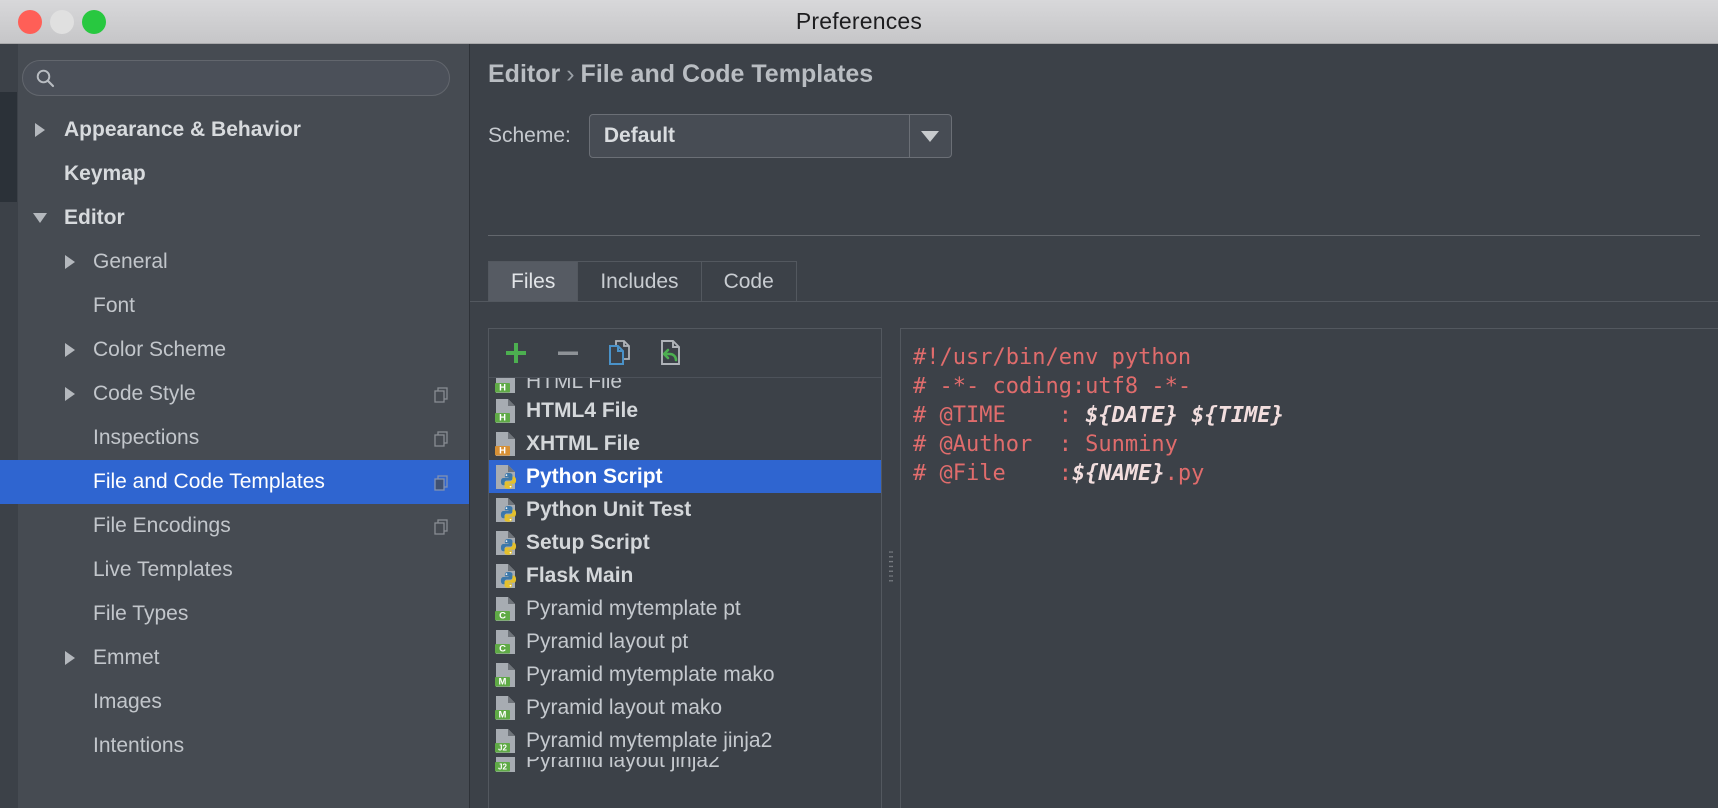 Image resolution: width=1718 pixels, height=808 pixels. Describe the element at coordinates (234, 614) in the screenshot. I see `sidebar-item-file-types: File Types` at that location.